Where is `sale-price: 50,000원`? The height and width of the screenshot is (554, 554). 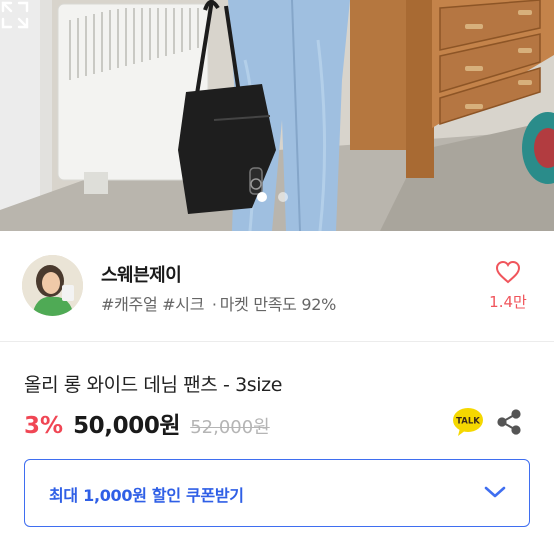 sale-price: 50,000원 is located at coordinates (127, 426).